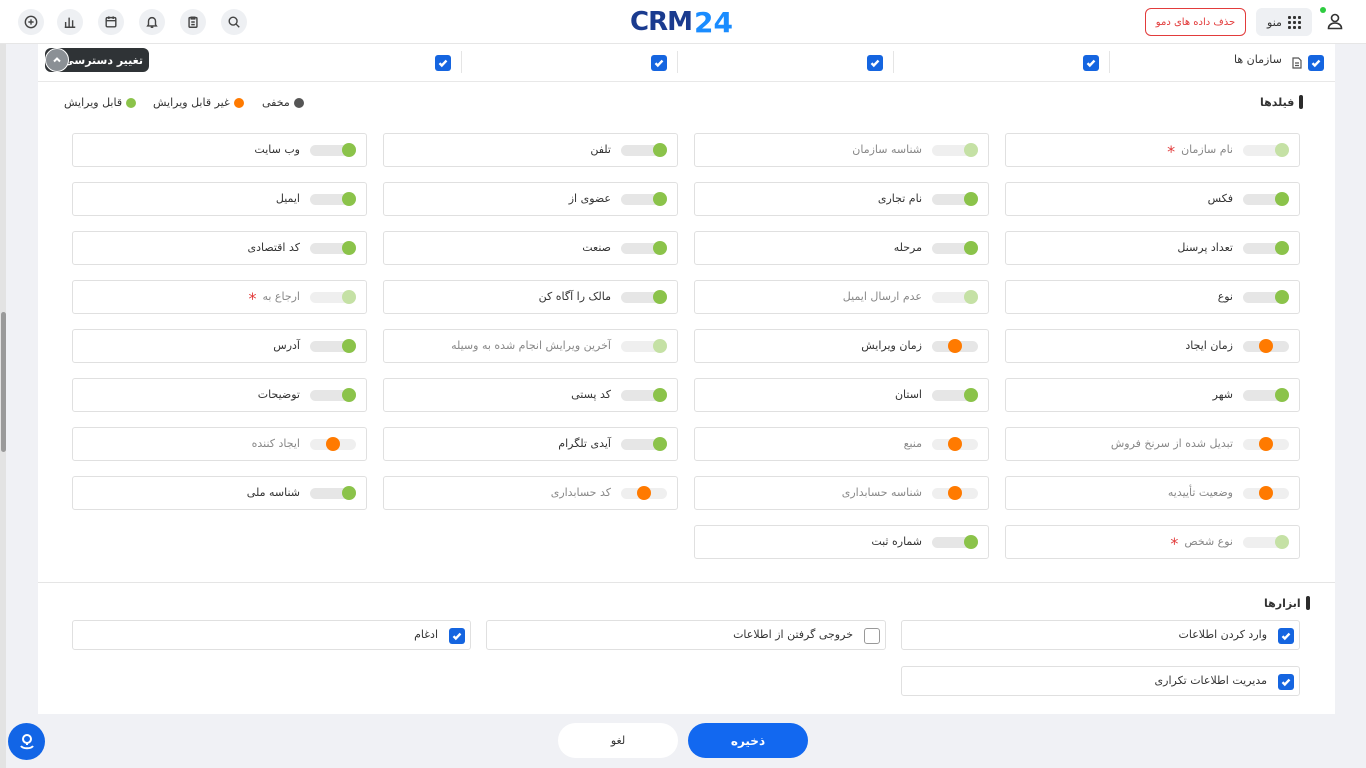 Image resolution: width=1366 pixels, height=768 pixels. I want to click on field-label: نوع, so click(1225, 296).